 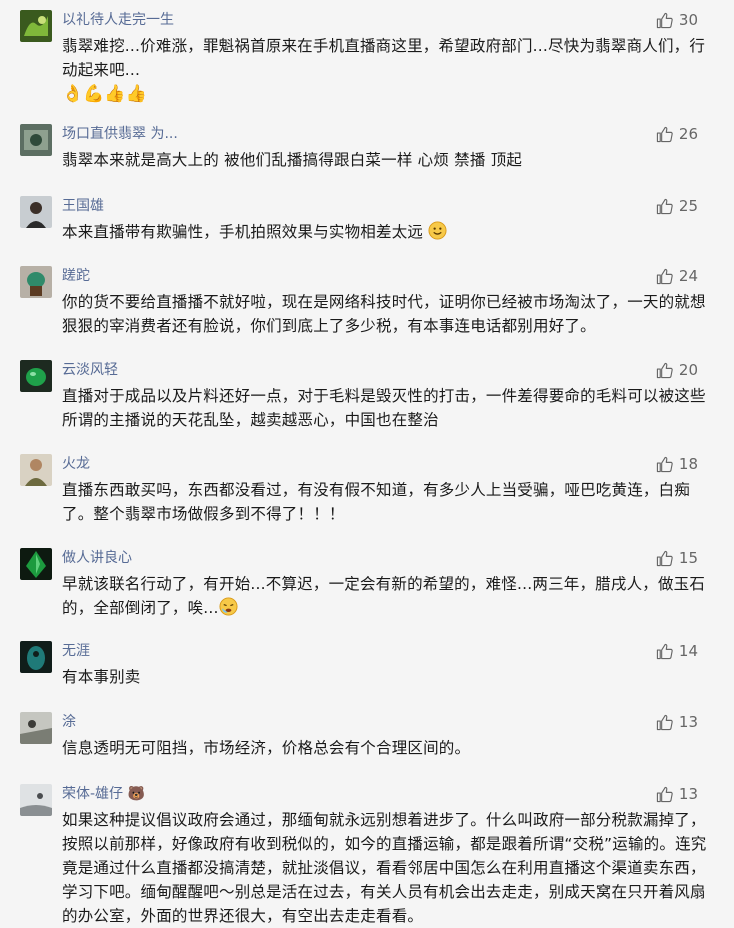 I want to click on comment-author: 蹉跎, so click(x=386, y=276).